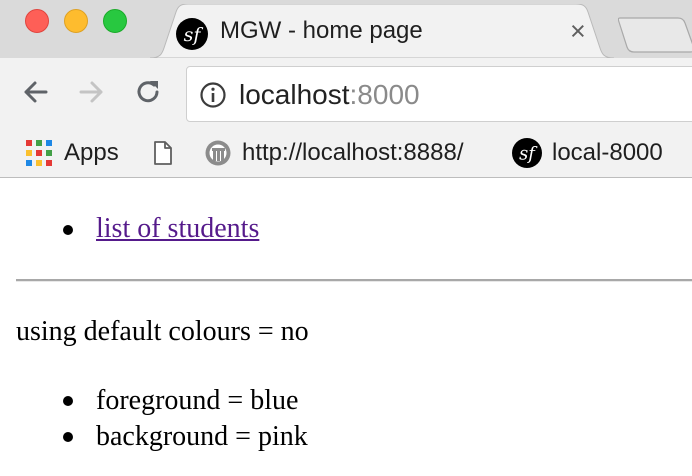  I want to click on foreground-setting: foreground = blue, so click(197, 400).